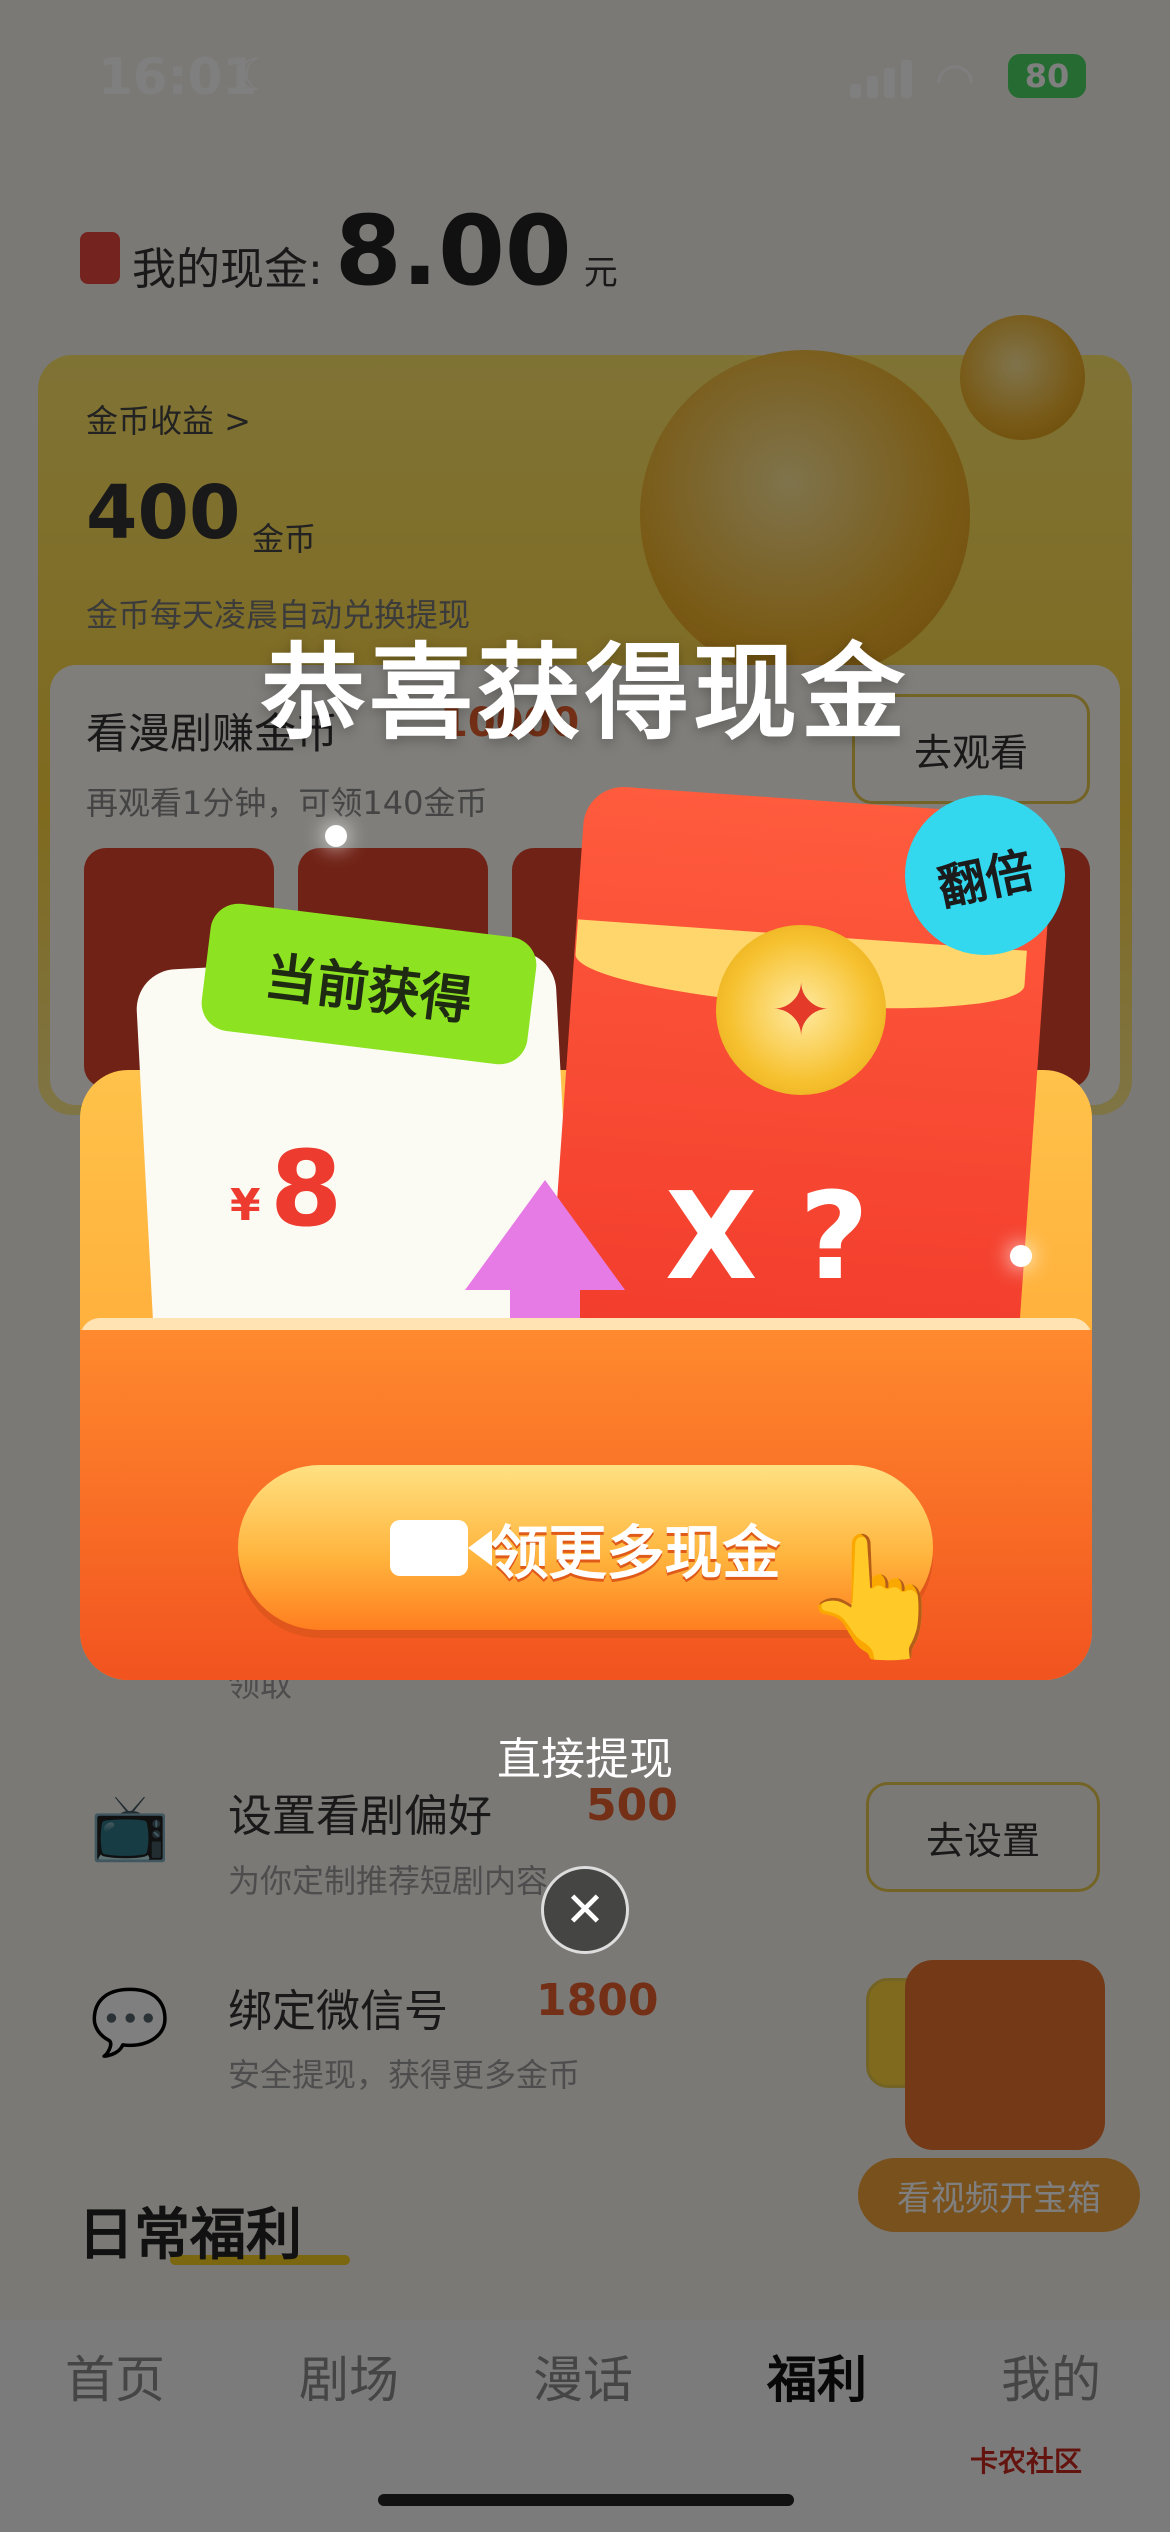  Describe the element at coordinates (545, 1235) in the screenshot. I see `arrow-up-icon` at that location.